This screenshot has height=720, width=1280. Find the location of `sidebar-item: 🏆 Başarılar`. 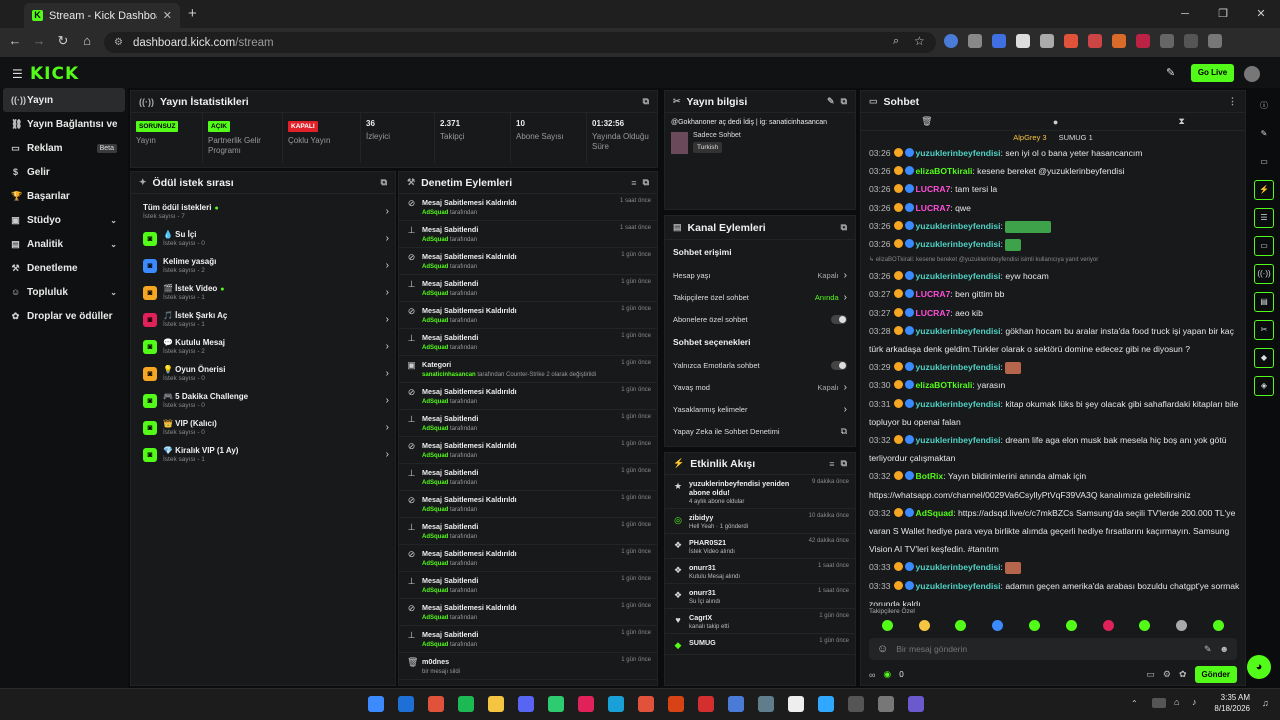

sidebar-item: 🏆 Başarılar is located at coordinates (64, 196).